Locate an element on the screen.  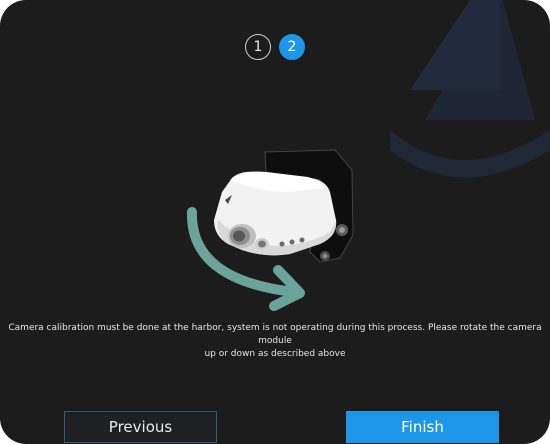
previous-button-label: Previous is located at coordinates (140, 427).